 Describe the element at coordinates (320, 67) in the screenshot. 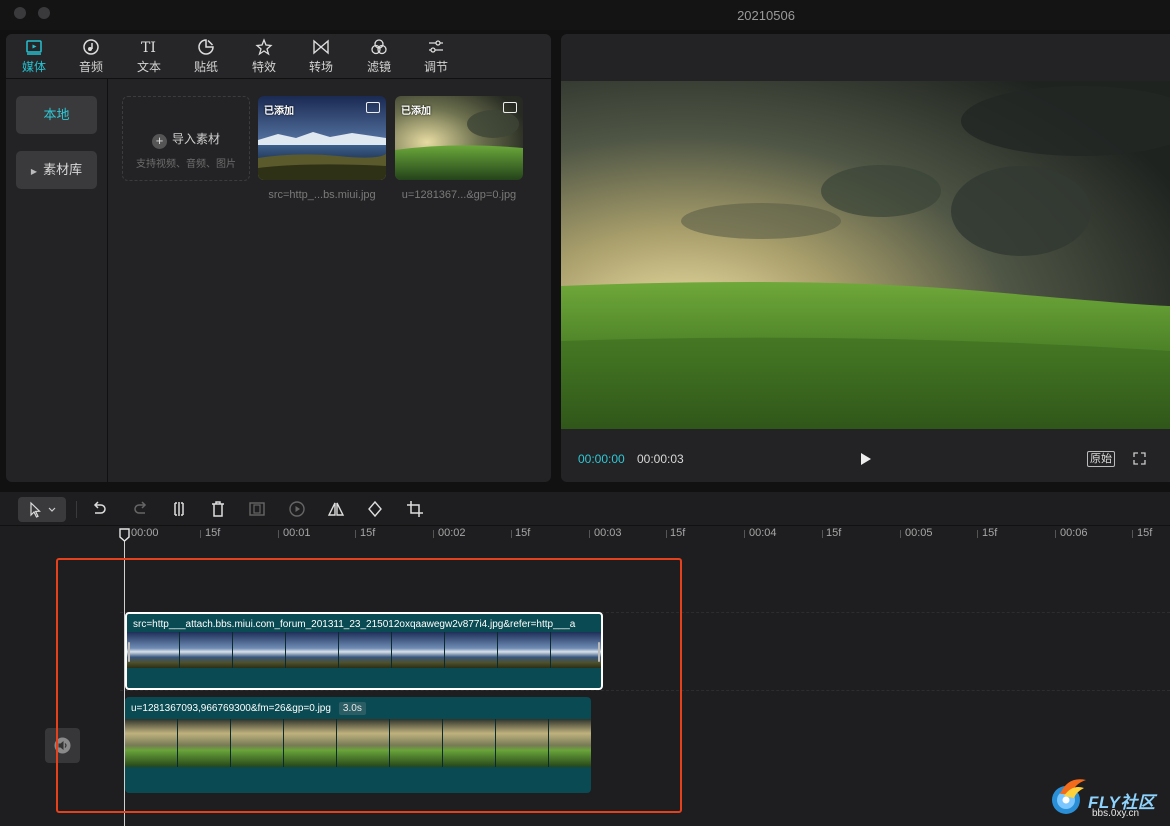

I see `tab-transition-label: 转场` at that location.